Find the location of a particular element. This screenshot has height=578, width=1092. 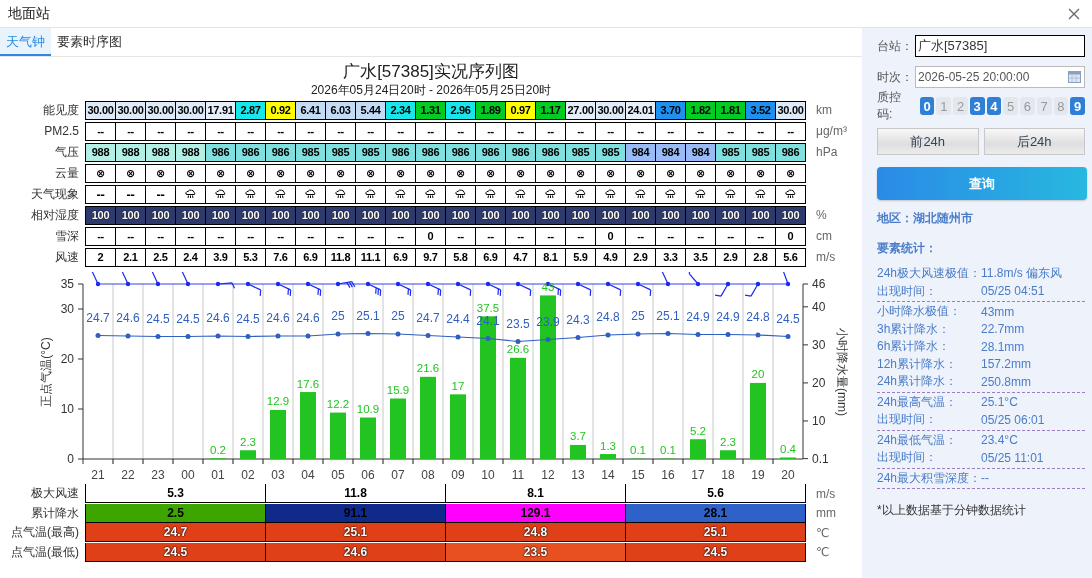

table-cell: 6.9 is located at coordinates (401, 257).